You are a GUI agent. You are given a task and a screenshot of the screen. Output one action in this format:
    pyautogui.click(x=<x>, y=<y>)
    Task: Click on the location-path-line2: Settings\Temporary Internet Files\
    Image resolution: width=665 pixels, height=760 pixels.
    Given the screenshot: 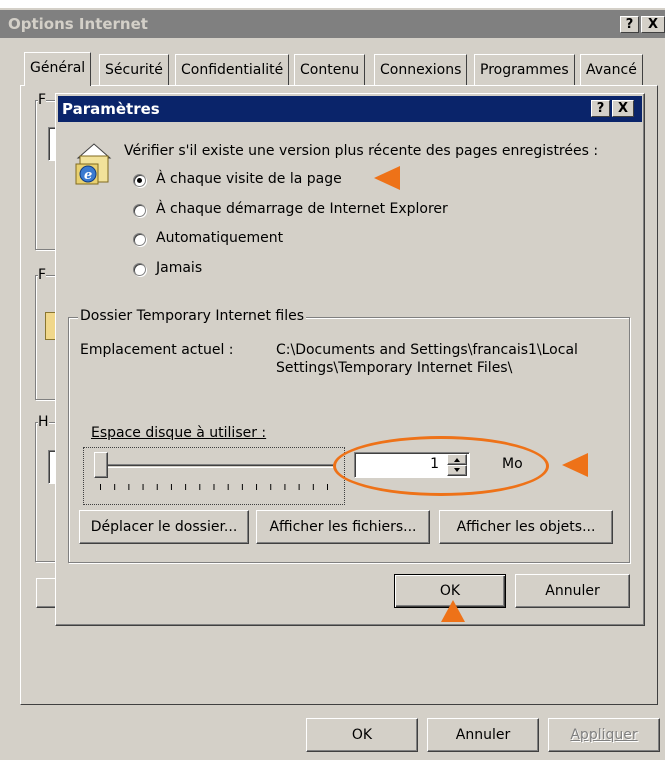 What is the action you would take?
    pyautogui.click(x=394, y=368)
    